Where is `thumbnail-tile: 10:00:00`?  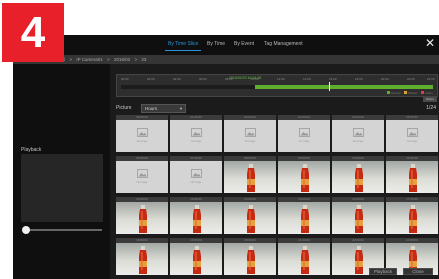 thumbnail-tile: 10:00:00 is located at coordinates (358, 174).